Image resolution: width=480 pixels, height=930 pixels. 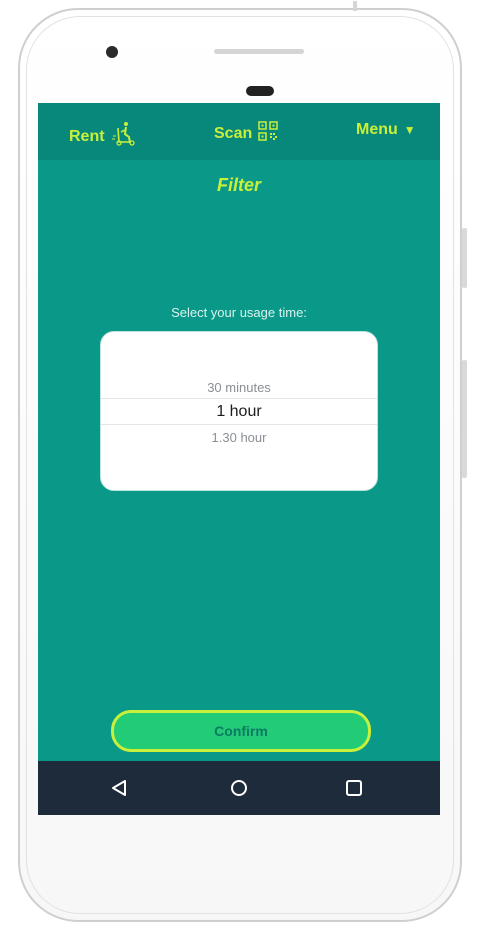 I want to click on picker-option-selected: 1 hour, so click(x=239, y=412).